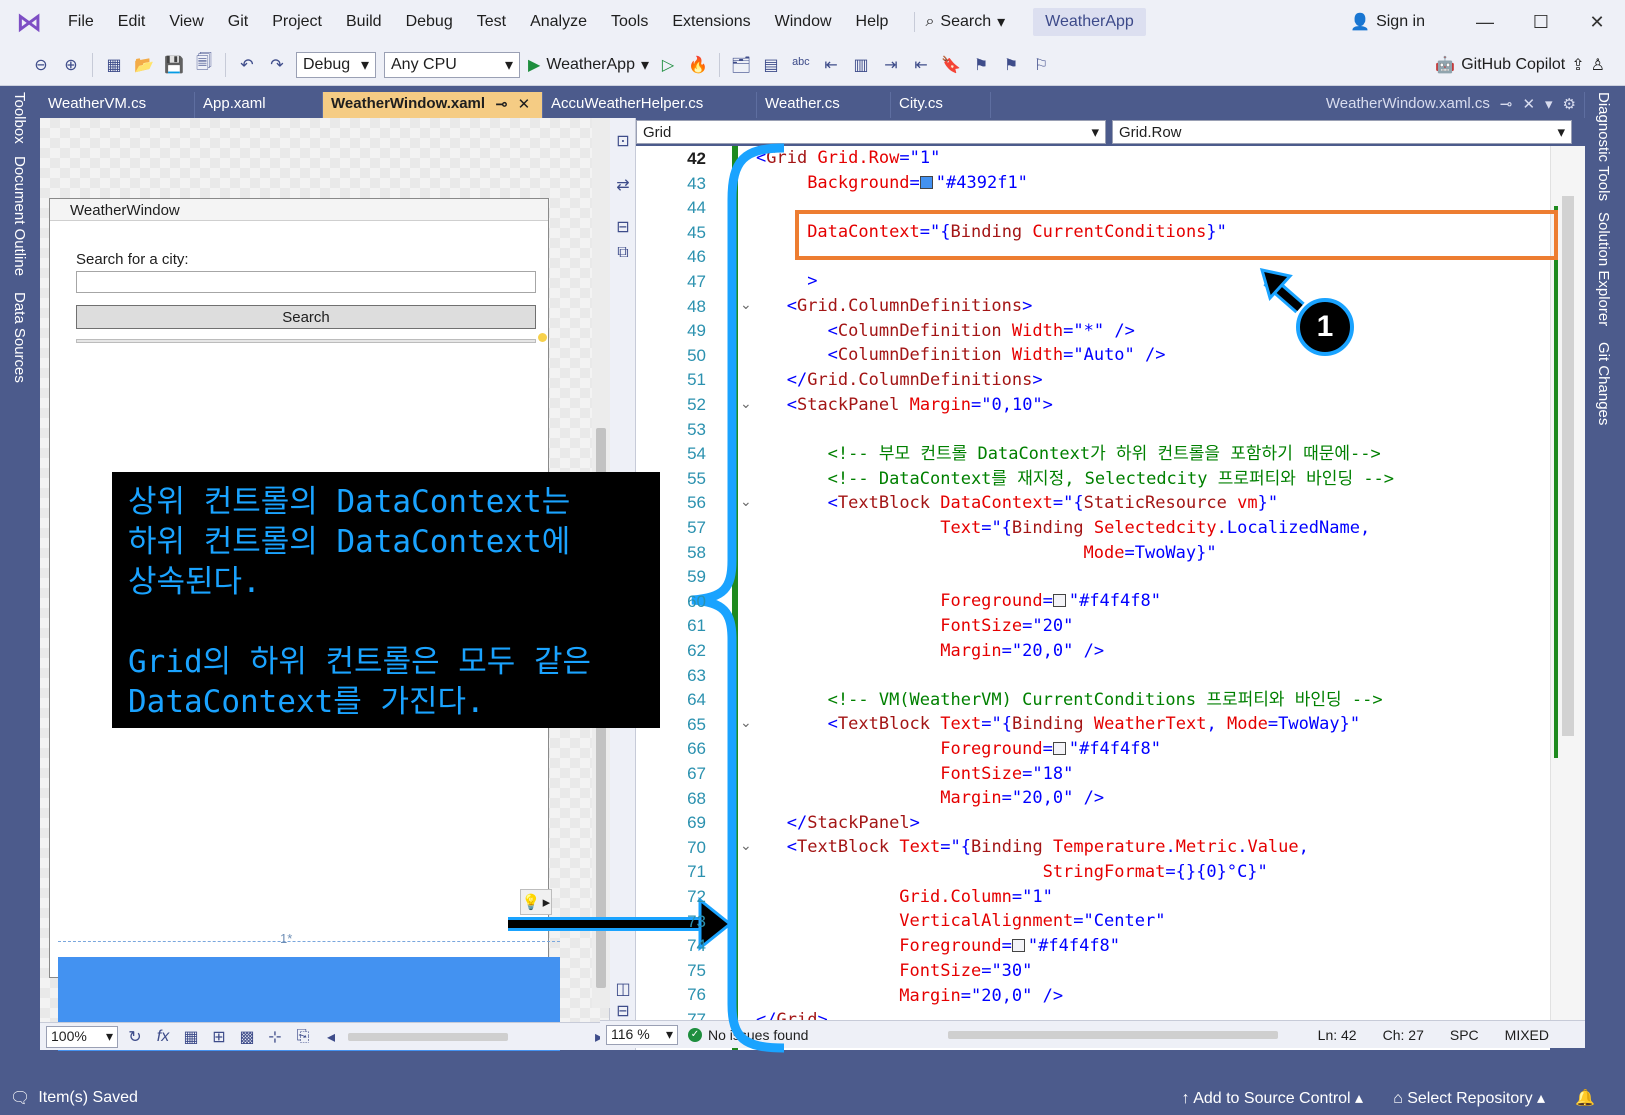  I want to click on line-number: 65, so click(696, 724).